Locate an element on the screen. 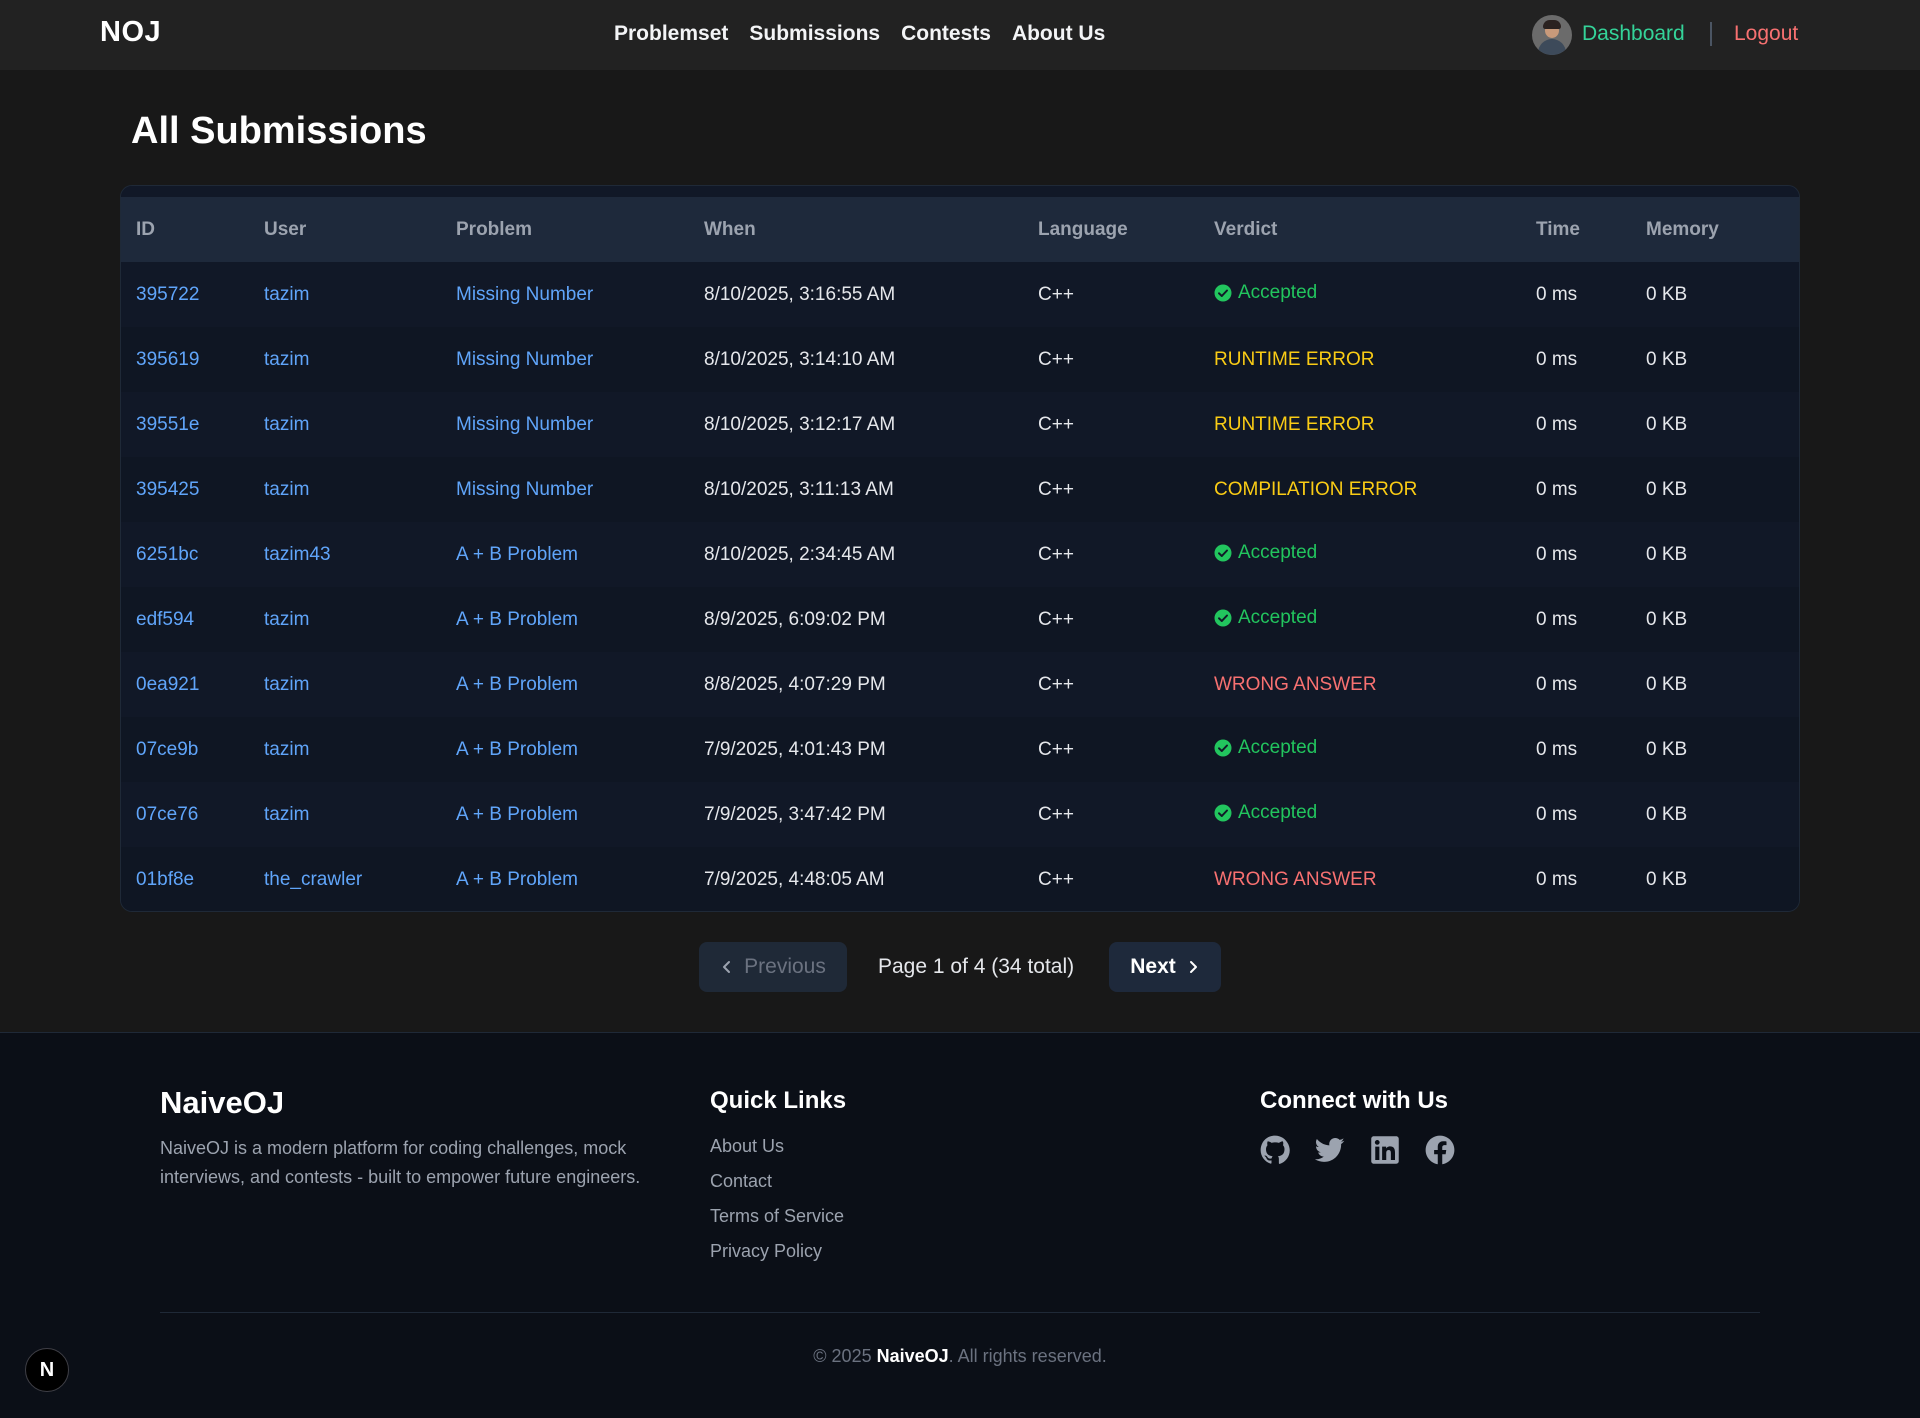  cell-id: 395722 is located at coordinates (185, 294).